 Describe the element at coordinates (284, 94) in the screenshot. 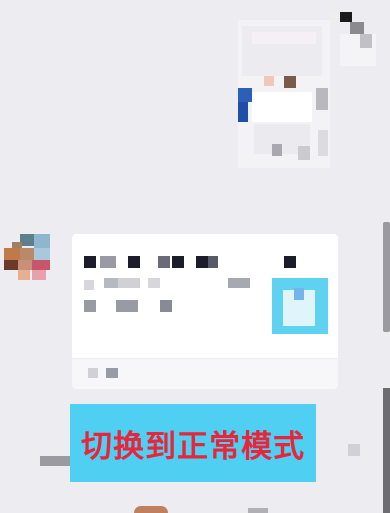

I see `sticker-message` at that location.